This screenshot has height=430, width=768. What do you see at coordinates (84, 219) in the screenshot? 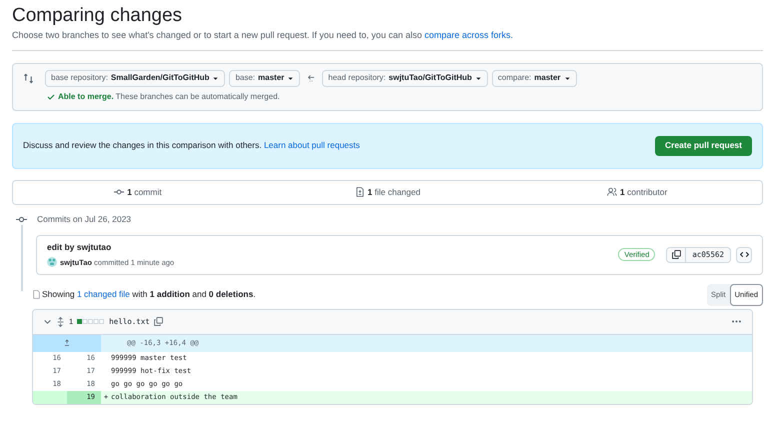
I see `commits-date-heading: Commits on Jul 26, 2023` at bounding box center [84, 219].